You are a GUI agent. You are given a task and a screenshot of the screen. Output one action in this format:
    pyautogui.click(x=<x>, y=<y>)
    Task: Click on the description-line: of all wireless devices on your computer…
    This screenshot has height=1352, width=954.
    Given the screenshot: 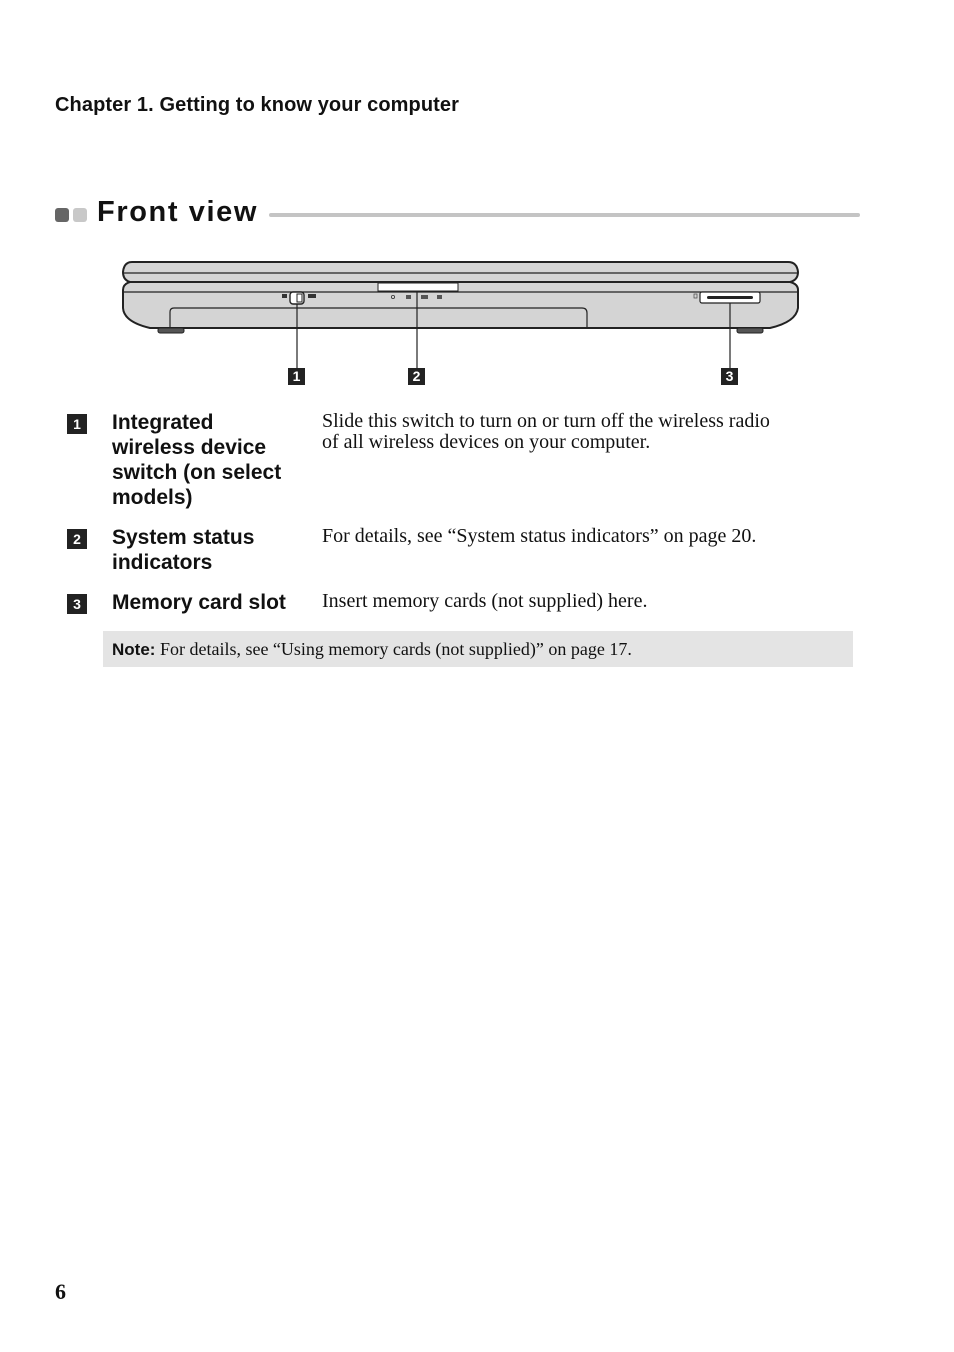 What is the action you would take?
    pyautogui.click(x=486, y=442)
    